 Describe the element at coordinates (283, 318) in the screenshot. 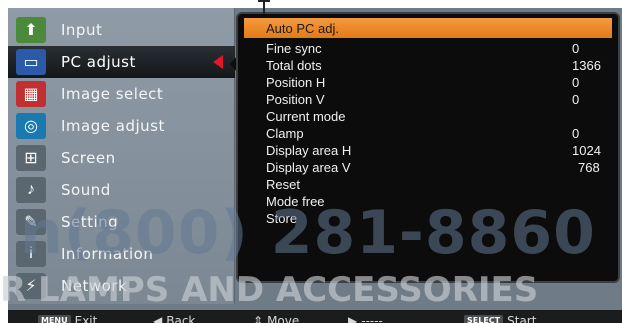

I see `hint-label: Move` at that location.